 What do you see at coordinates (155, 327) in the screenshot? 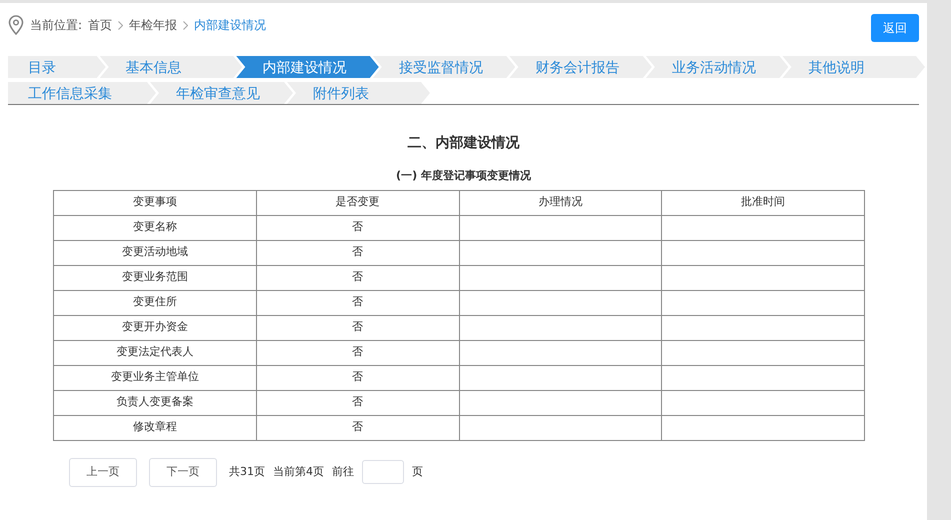
I see `table-cell: 变更开办资金` at bounding box center [155, 327].